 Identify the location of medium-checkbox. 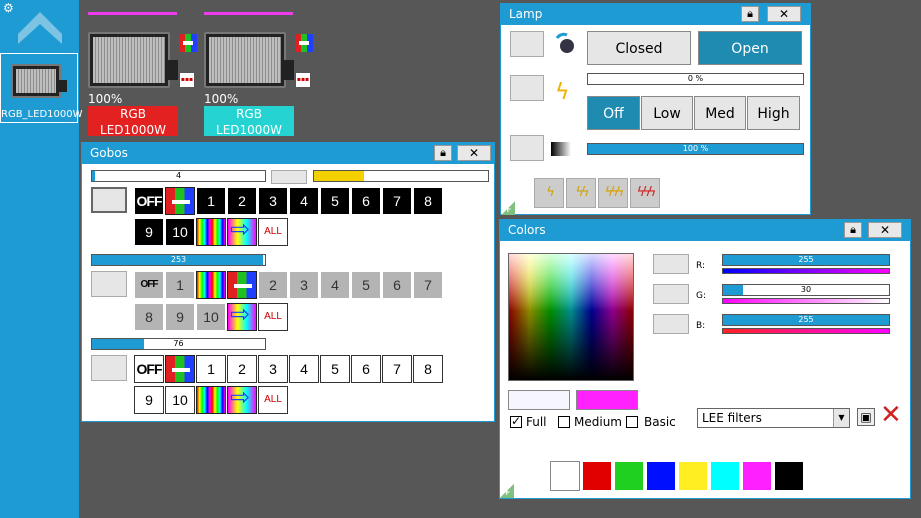
(564, 422).